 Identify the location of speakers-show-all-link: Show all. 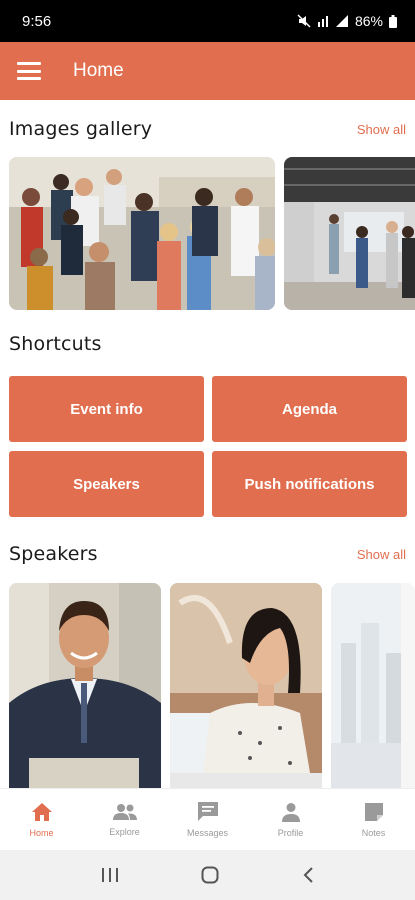
(381, 554).